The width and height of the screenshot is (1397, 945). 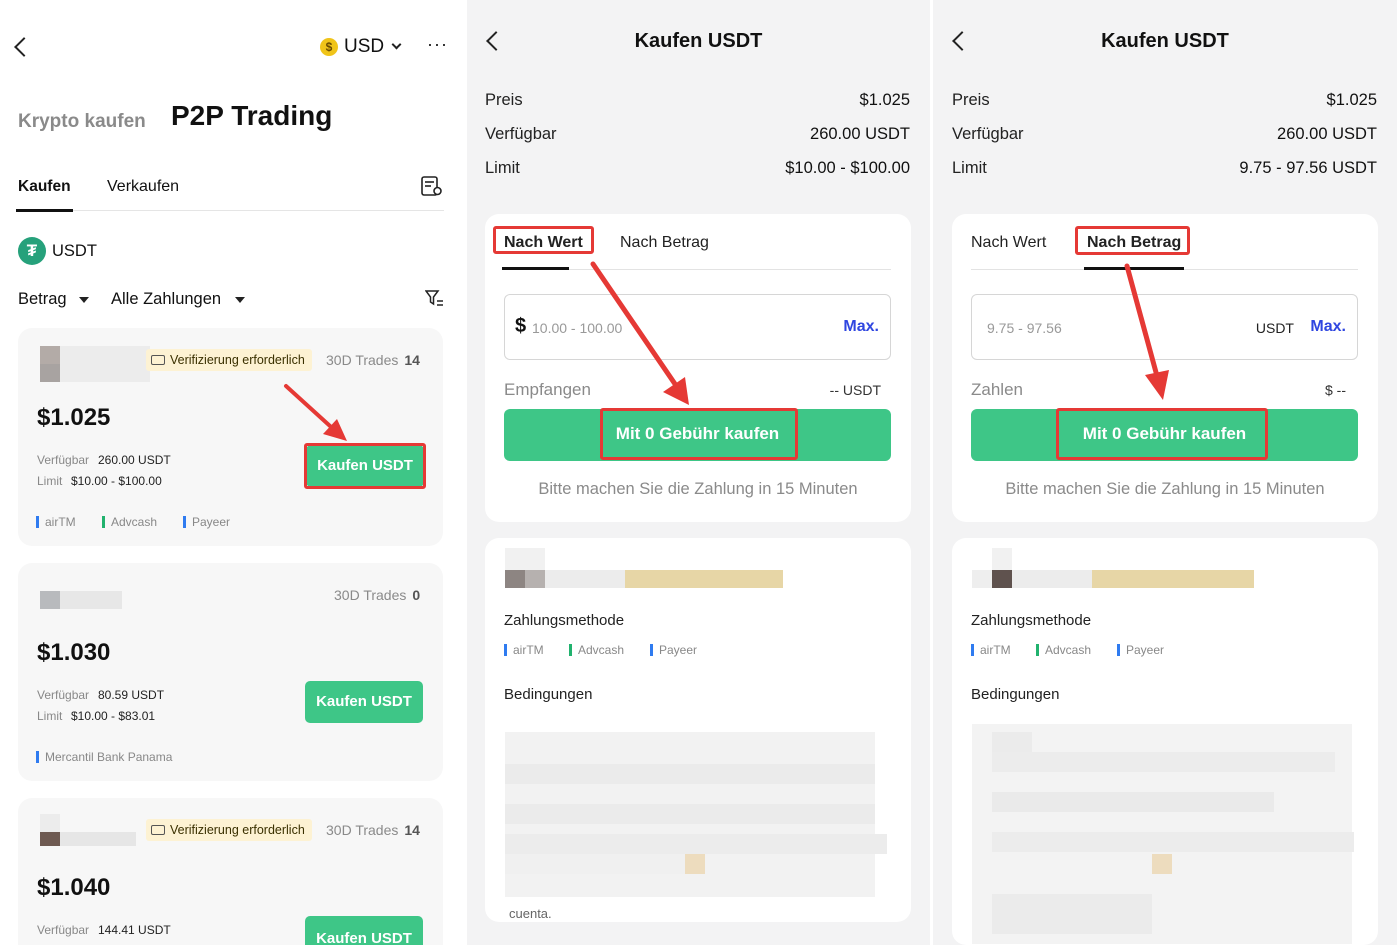 What do you see at coordinates (697, 327) in the screenshot?
I see `value-input: $ 10.00 - 100.00 Max.` at bounding box center [697, 327].